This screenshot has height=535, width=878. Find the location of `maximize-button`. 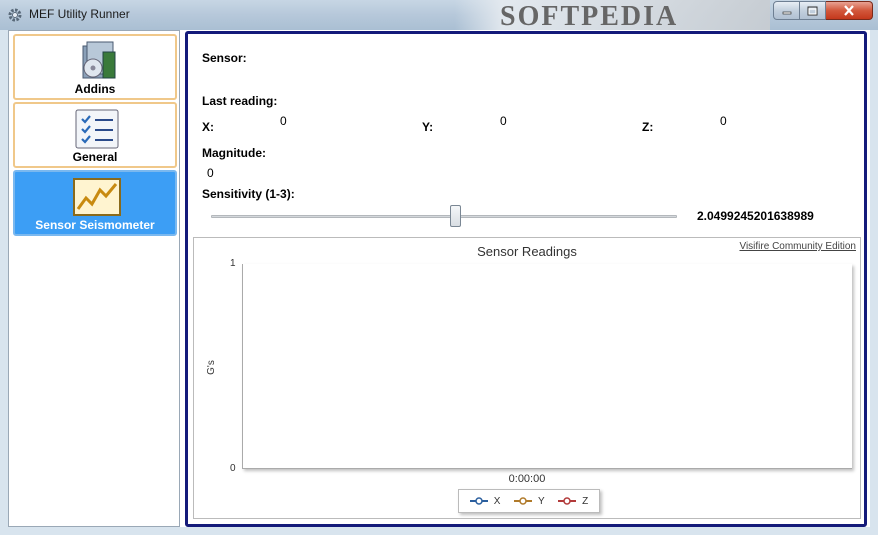

maximize-button is located at coordinates (813, 10).